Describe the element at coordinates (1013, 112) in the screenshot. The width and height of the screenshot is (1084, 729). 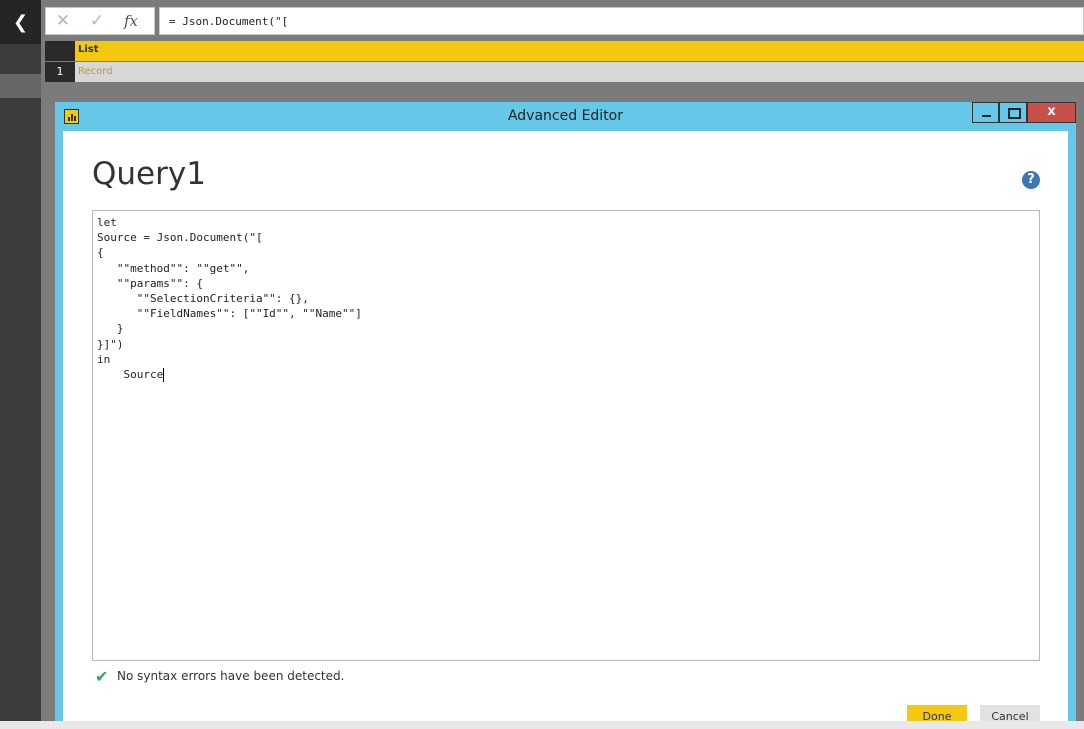
I see `maximize-button` at that location.